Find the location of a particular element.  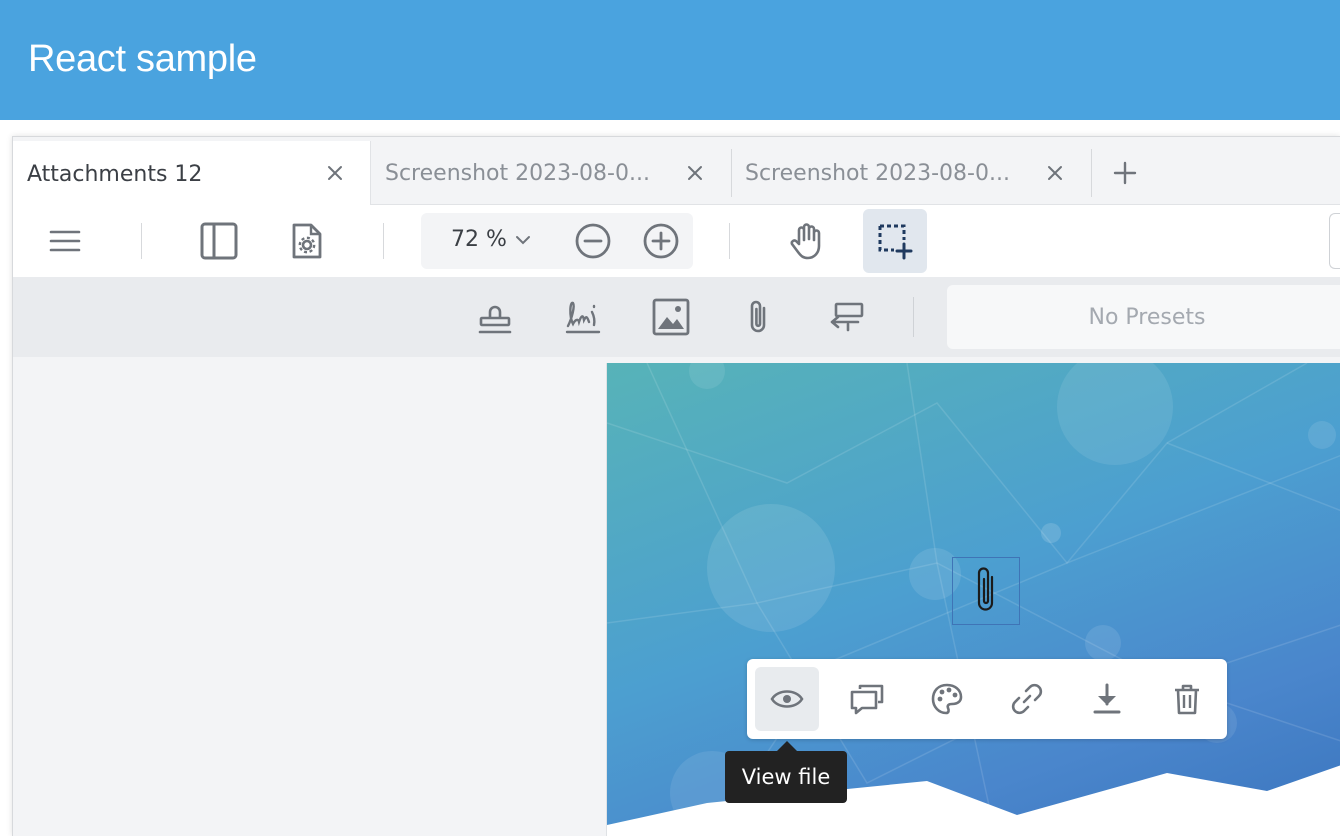

chevron-down-icon is located at coordinates (523, 242).